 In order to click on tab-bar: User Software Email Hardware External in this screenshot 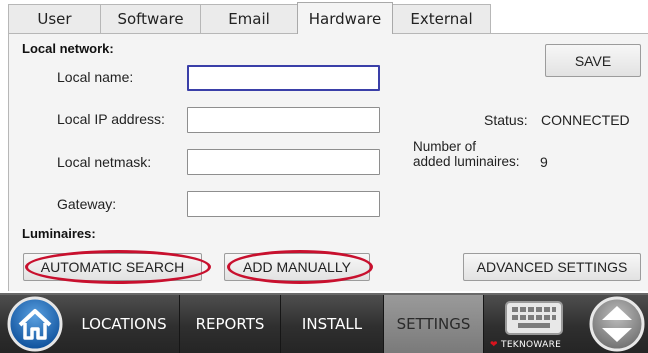, I will do `click(324, 17)`.